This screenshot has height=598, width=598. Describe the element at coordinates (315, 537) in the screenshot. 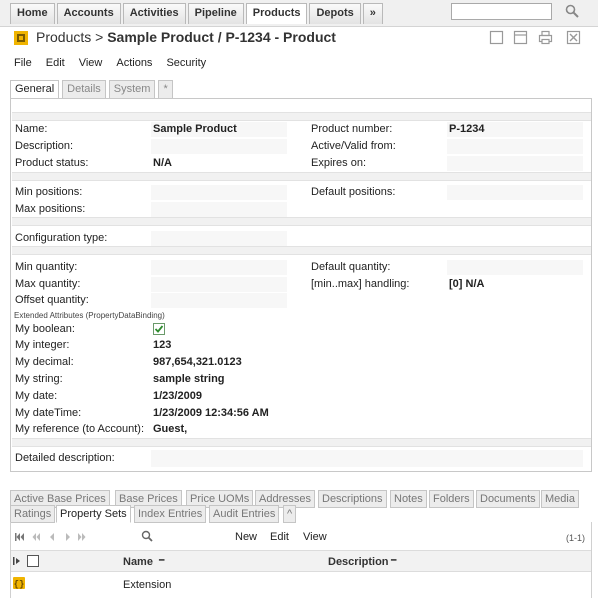

I see `grid-view-button: View` at that location.